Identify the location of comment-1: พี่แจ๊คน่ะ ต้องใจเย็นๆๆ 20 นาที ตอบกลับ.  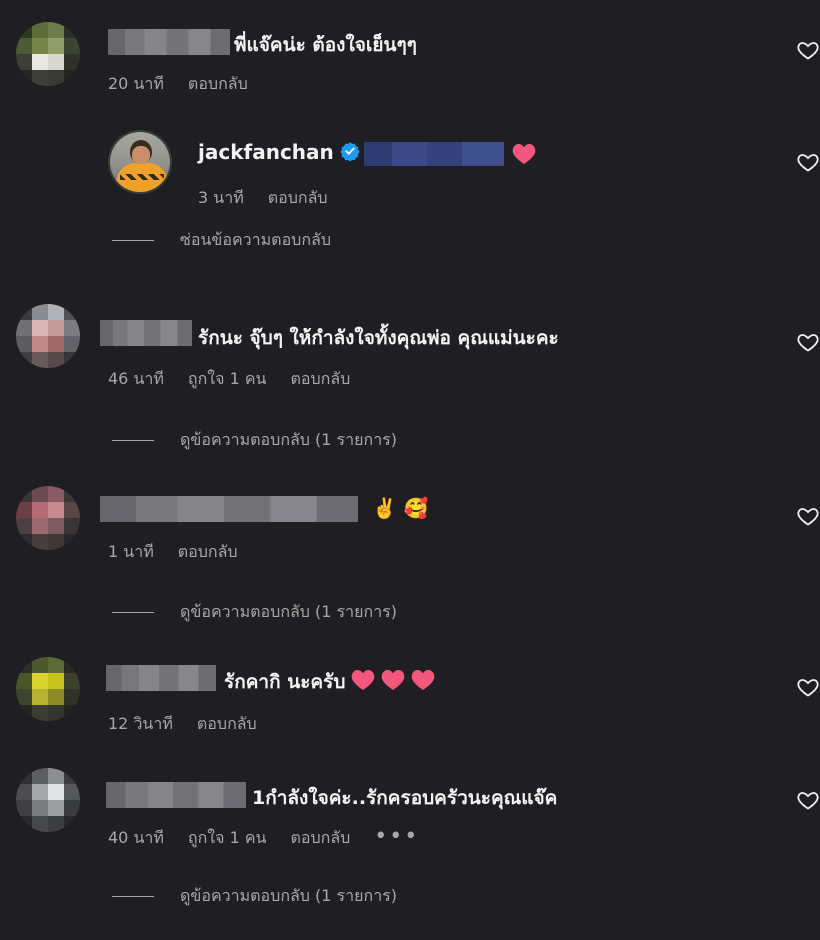
(410, 55).